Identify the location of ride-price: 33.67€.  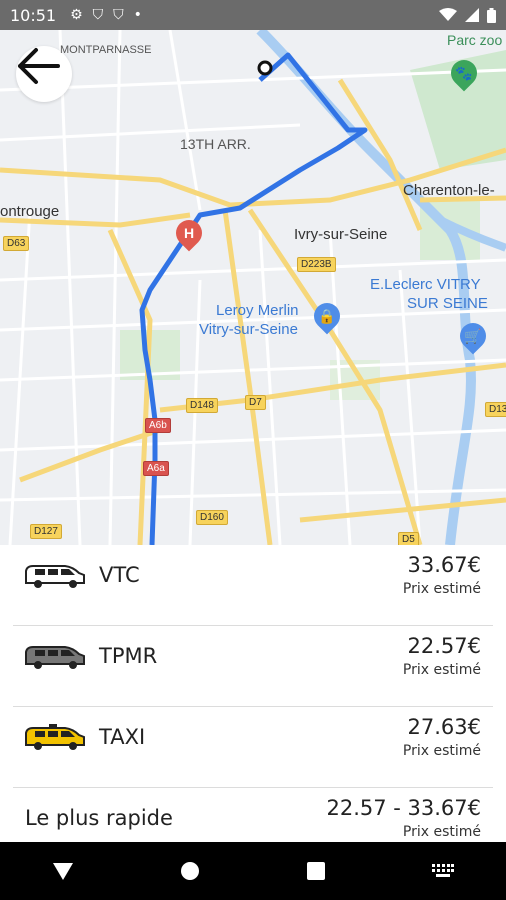
(444, 565).